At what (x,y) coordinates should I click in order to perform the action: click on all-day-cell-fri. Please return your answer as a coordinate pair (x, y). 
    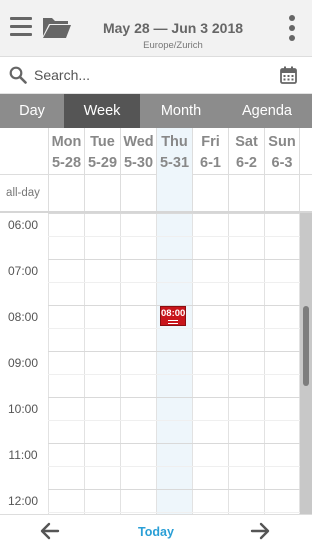
    Looking at the image, I should click on (210, 193).